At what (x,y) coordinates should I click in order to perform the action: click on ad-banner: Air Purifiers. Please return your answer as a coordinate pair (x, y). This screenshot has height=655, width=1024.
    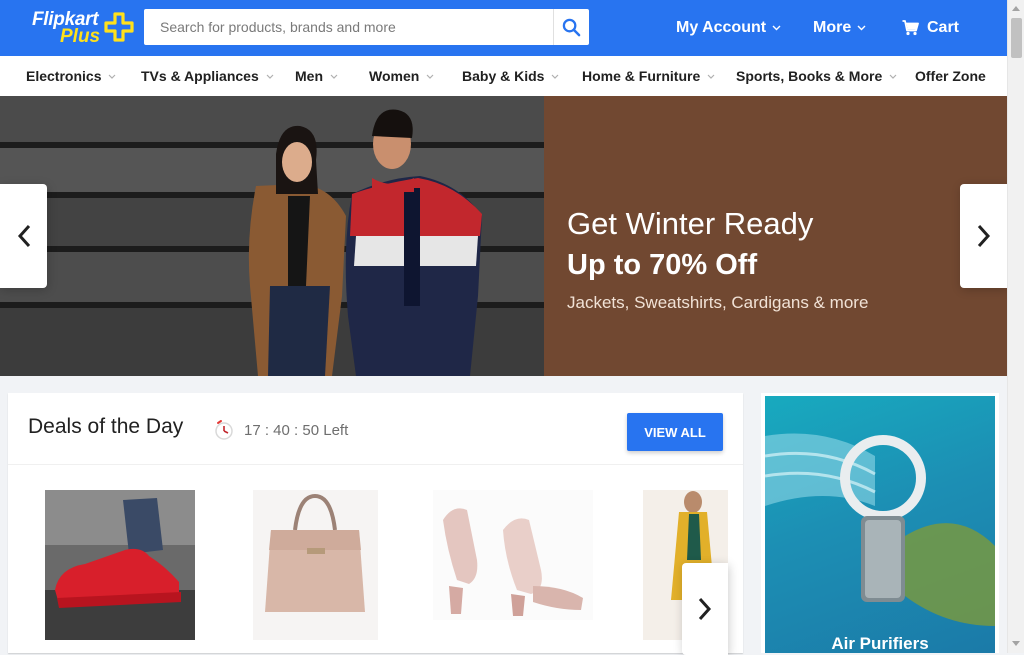
    Looking at the image, I should click on (880, 524).